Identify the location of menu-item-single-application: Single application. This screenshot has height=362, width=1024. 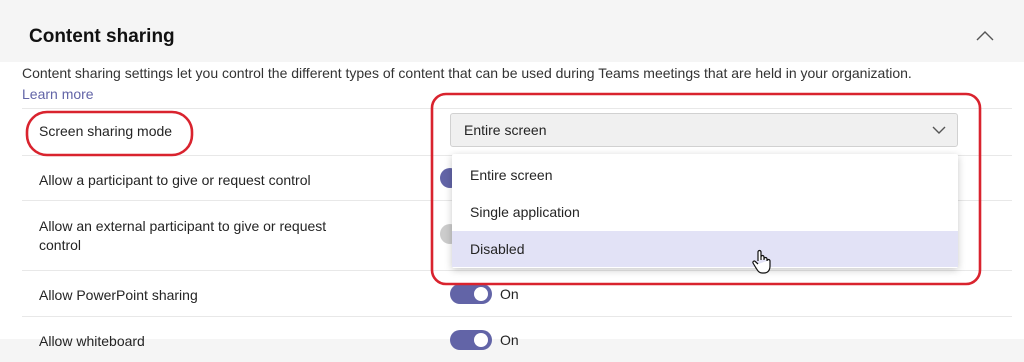
(705, 212).